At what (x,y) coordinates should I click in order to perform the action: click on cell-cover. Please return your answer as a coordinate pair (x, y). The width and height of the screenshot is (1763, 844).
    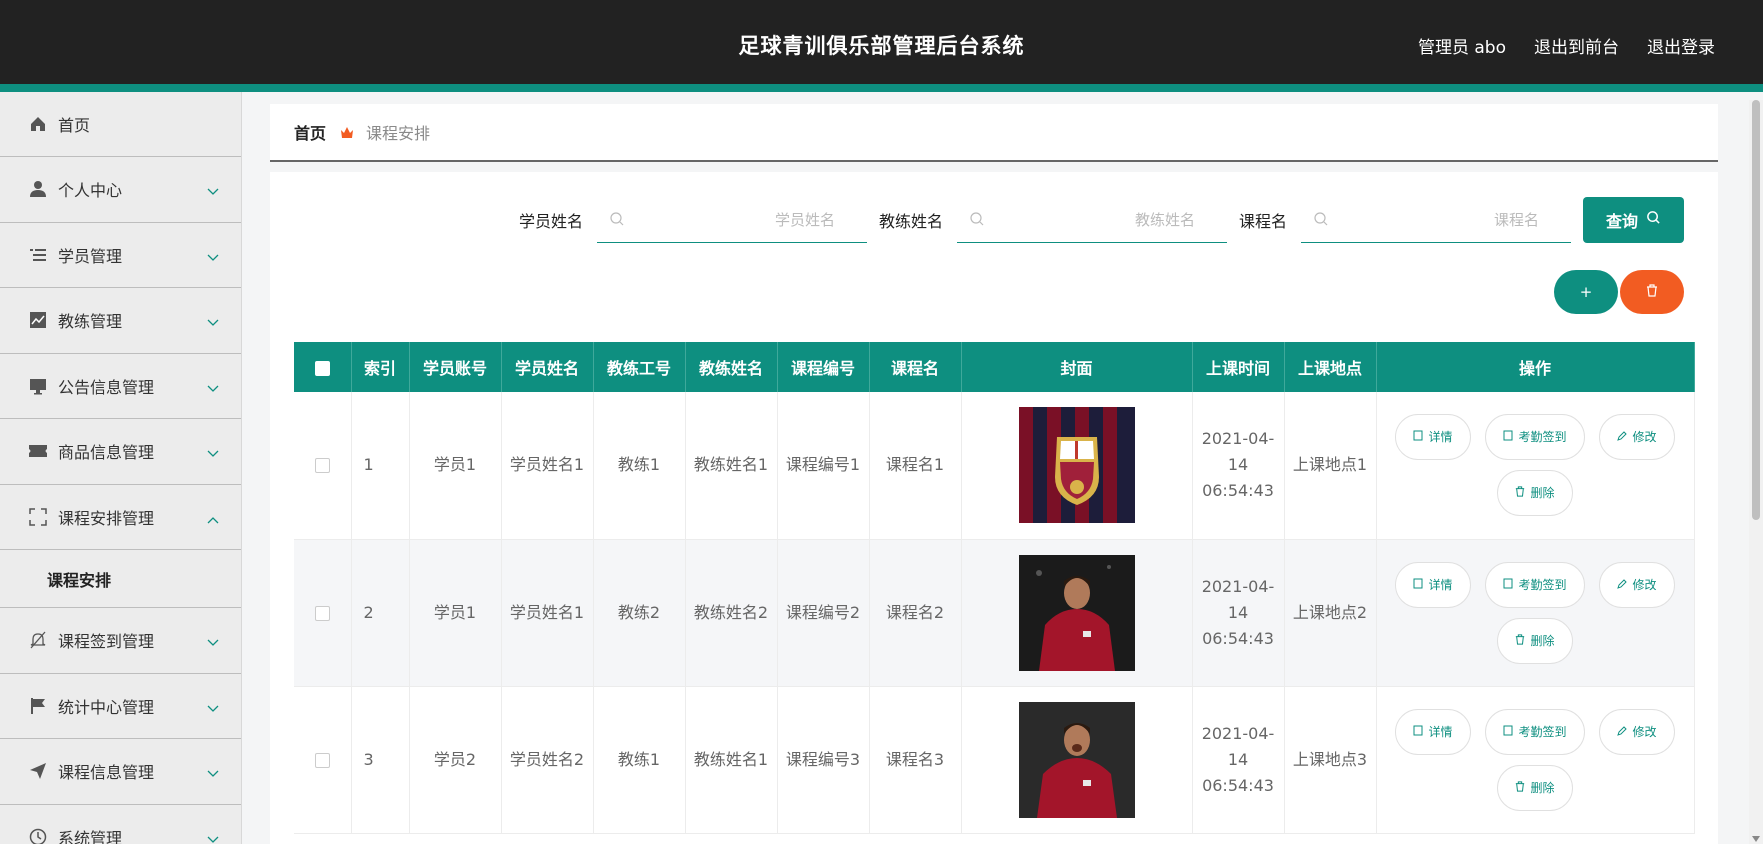
    Looking at the image, I should click on (1077, 466).